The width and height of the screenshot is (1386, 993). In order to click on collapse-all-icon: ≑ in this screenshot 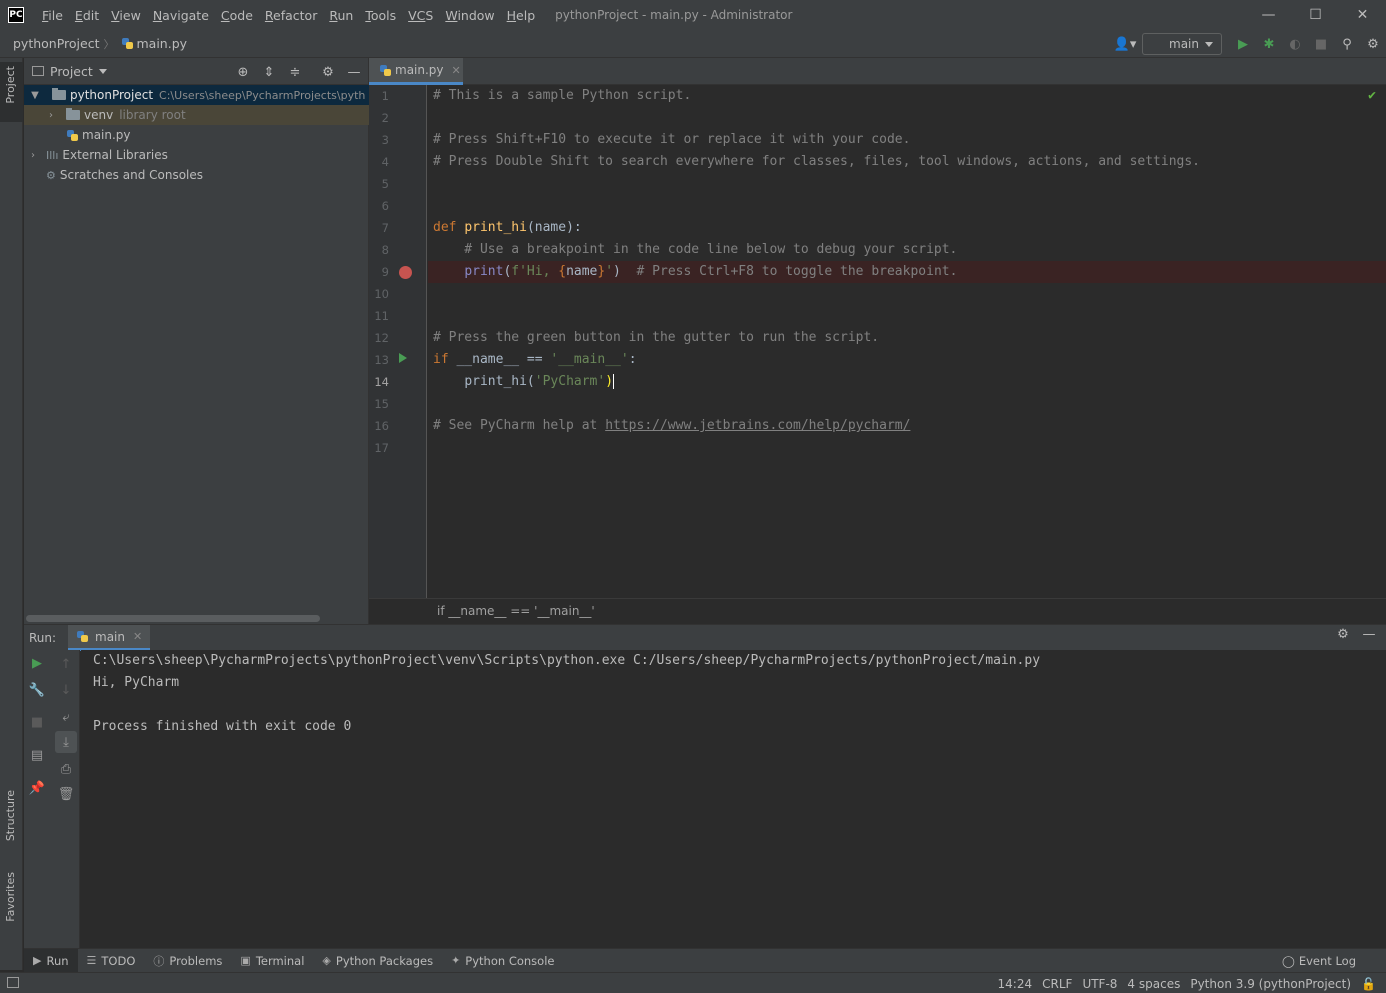, I will do `click(295, 72)`.